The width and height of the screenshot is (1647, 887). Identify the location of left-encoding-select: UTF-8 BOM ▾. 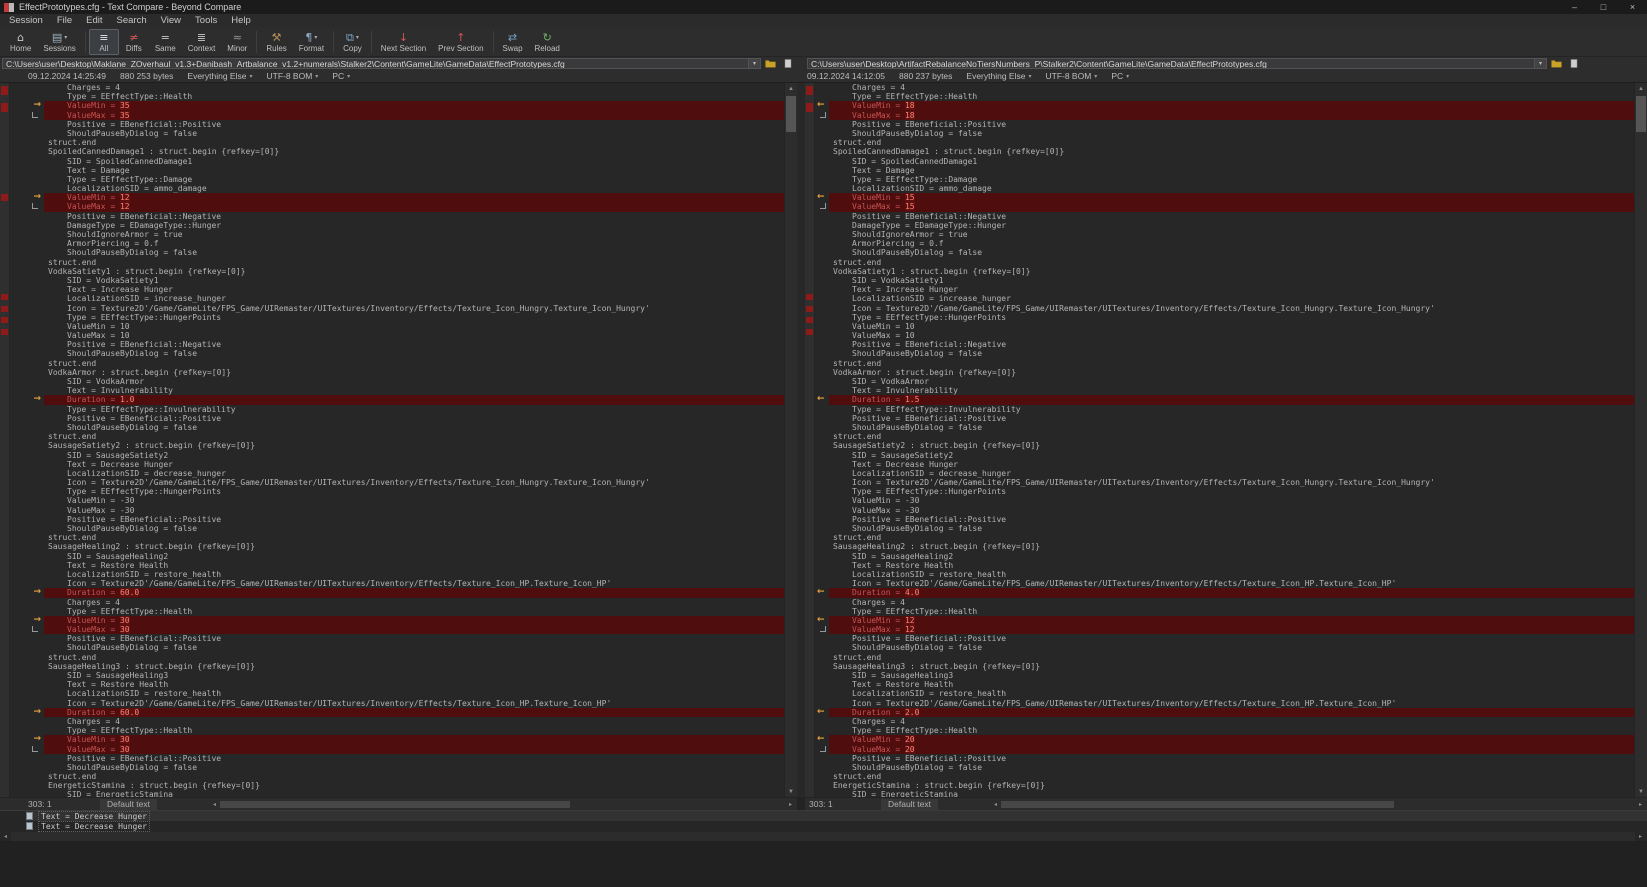
(292, 76).